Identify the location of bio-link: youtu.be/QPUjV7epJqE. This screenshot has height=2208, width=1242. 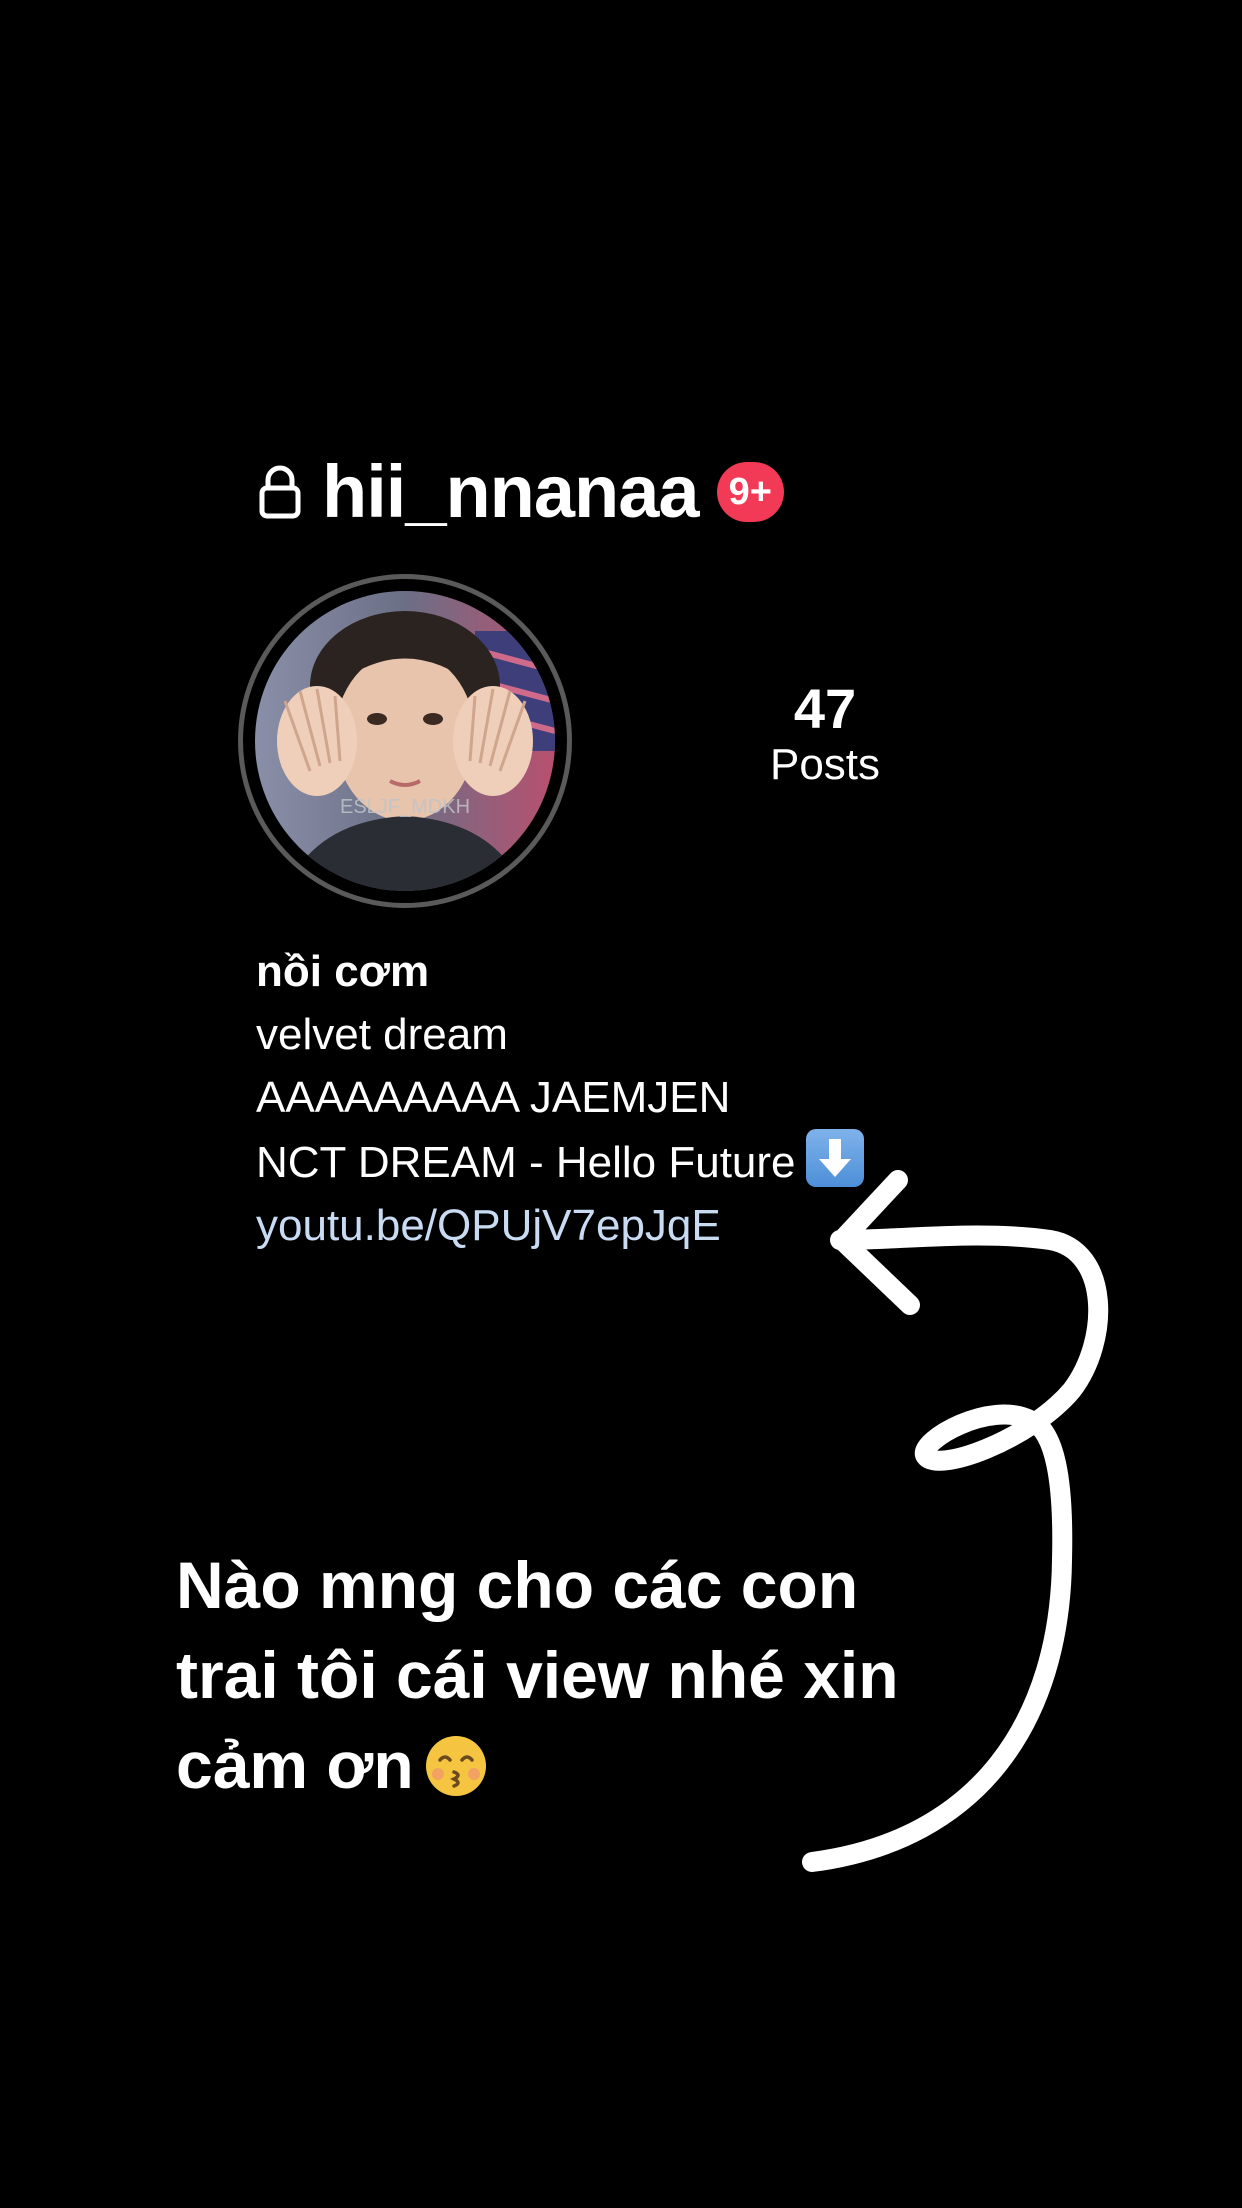
(636, 1225).